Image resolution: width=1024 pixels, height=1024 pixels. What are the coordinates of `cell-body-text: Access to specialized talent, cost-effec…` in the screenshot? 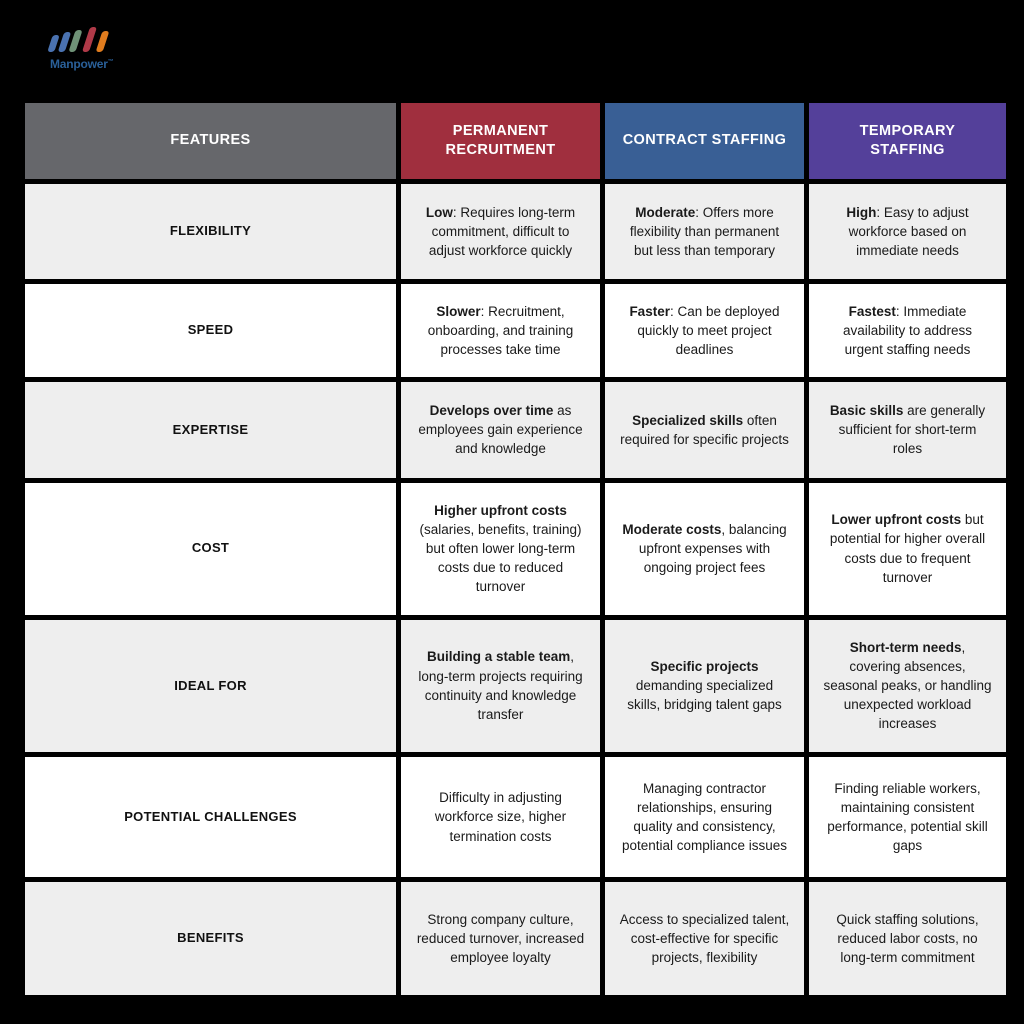 It's located at (704, 938).